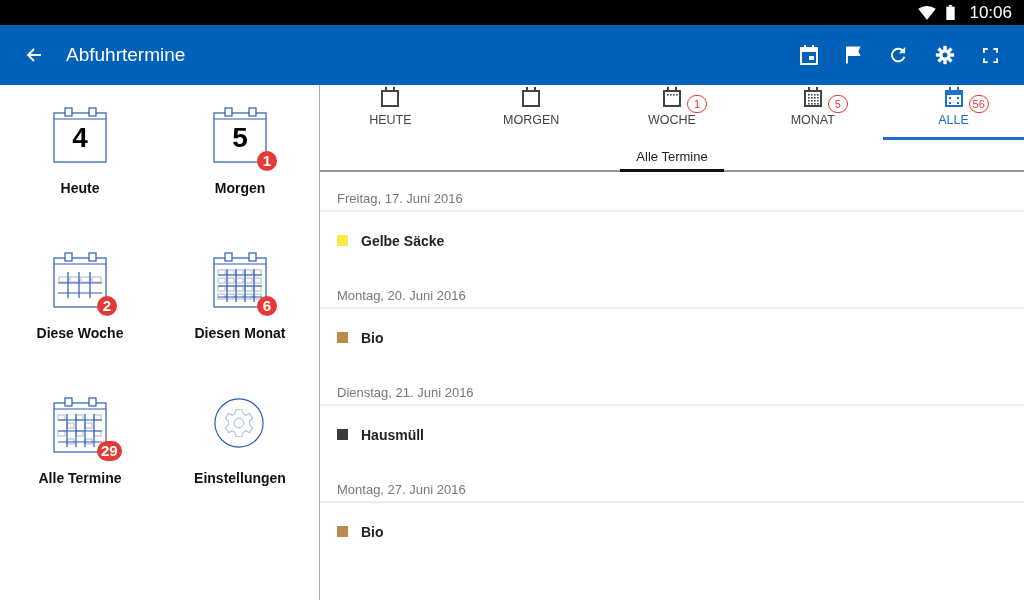 This screenshot has height=600, width=1024. What do you see at coordinates (240, 324) in the screenshot?
I see `menu-tile: 6 Diesen Monat` at bounding box center [240, 324].